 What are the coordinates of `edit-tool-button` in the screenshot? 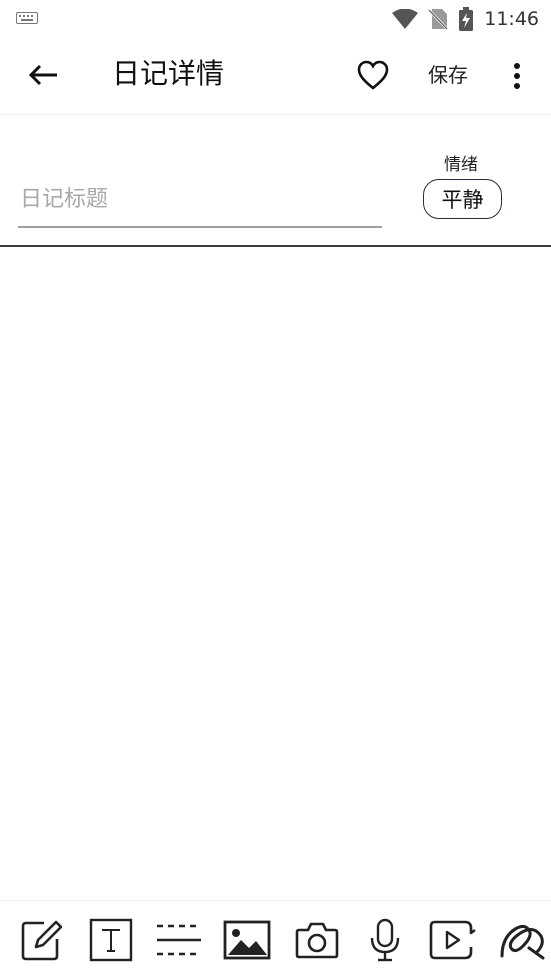 It's located at (42, 940).